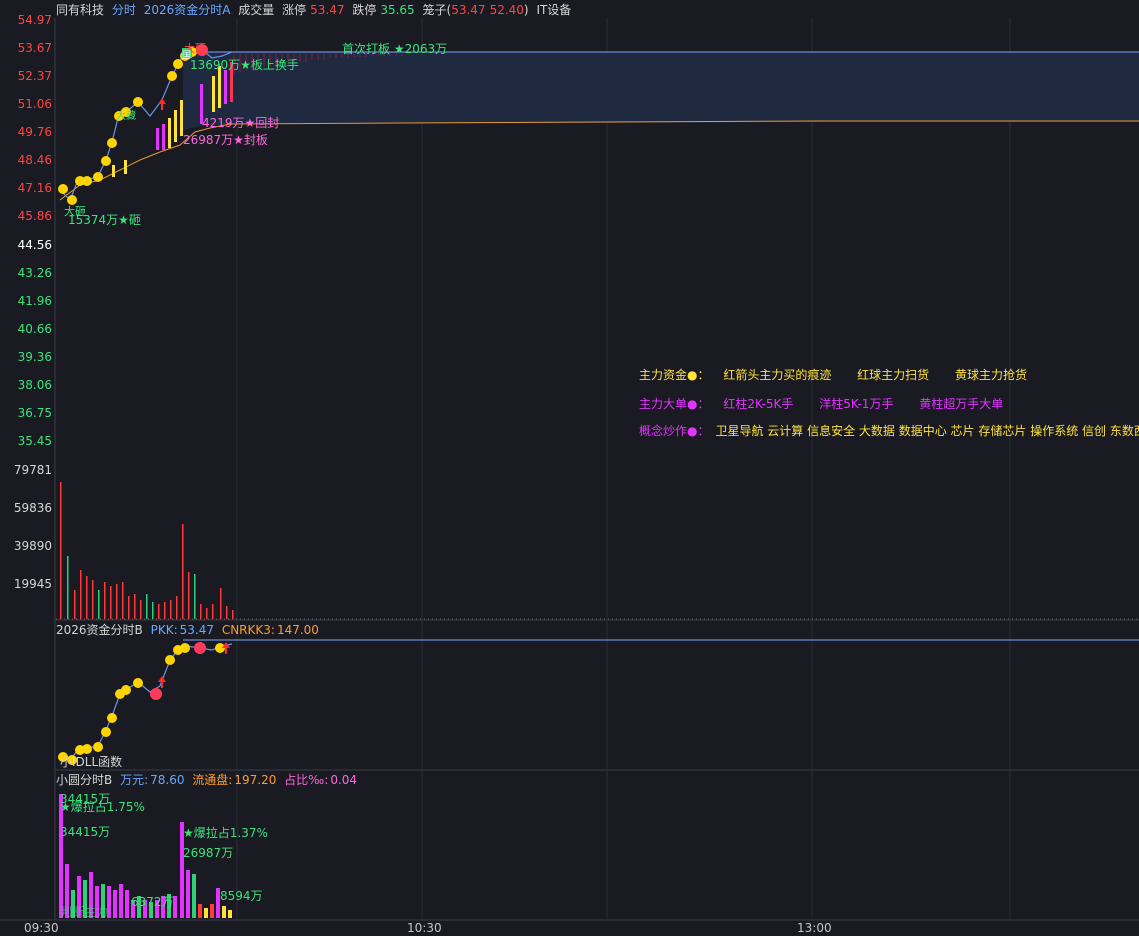 The height and width of the screenshot is (936, 1139). Describe the element at coordinates (674, 404) in the screenshot. I see `legend-row2-label: 主力大单●：` at that location.